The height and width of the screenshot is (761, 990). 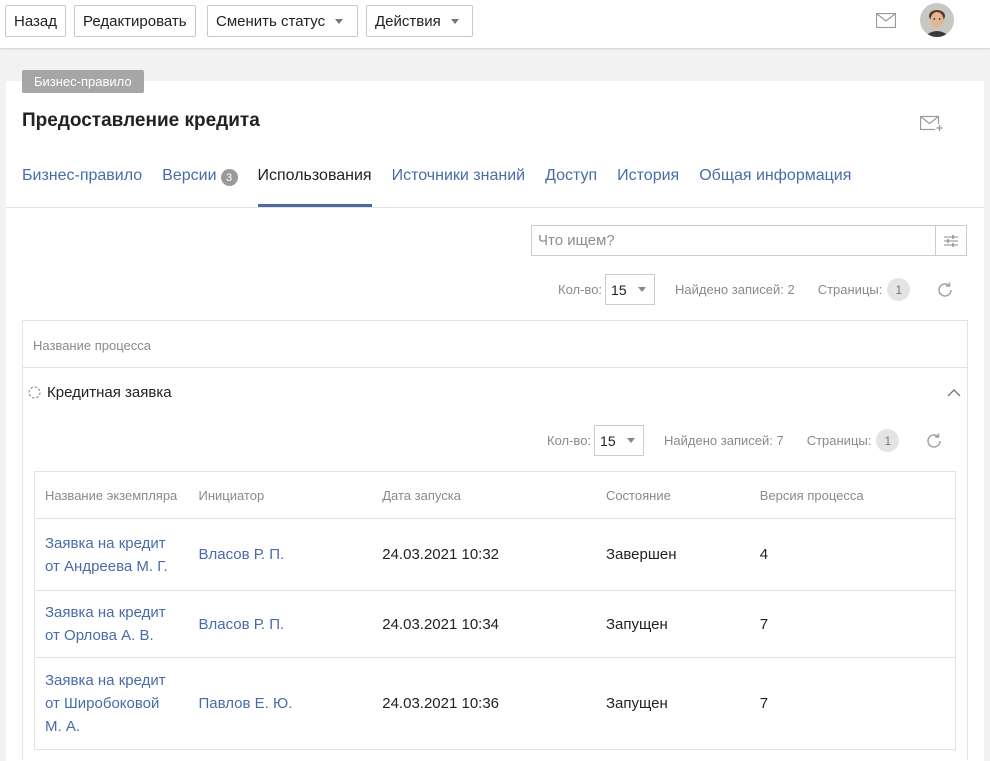 What do you see at coordinates (724, 440) in the screenshot?
I see `records-found: Найдено записей: 7` at bounding box center [724, 440].